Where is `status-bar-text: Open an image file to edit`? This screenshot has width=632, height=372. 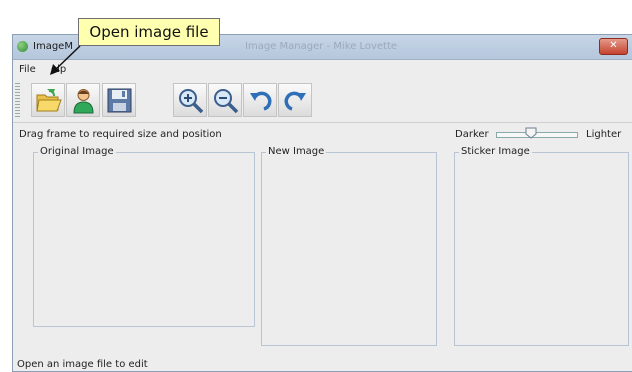 status-bar-text: Open an image file to edit is located at coordinates (82, 364).